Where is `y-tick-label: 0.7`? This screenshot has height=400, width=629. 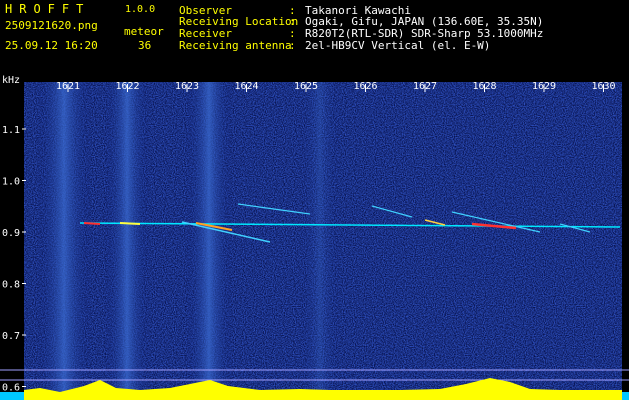
y-tick-label: 0.7 is located at coordinates (11, 336).